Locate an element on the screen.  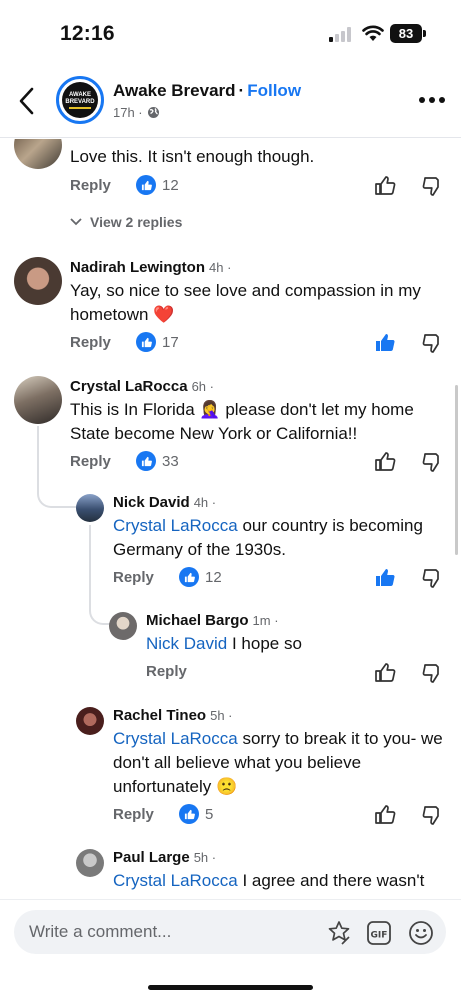
battery-indicator: 83 is located at coordinates (406, 33).